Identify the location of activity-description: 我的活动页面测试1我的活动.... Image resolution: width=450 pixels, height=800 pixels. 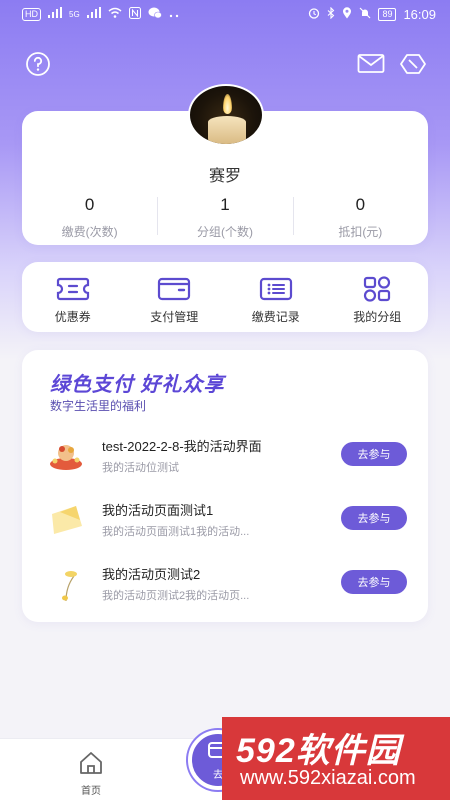
(176, 532).